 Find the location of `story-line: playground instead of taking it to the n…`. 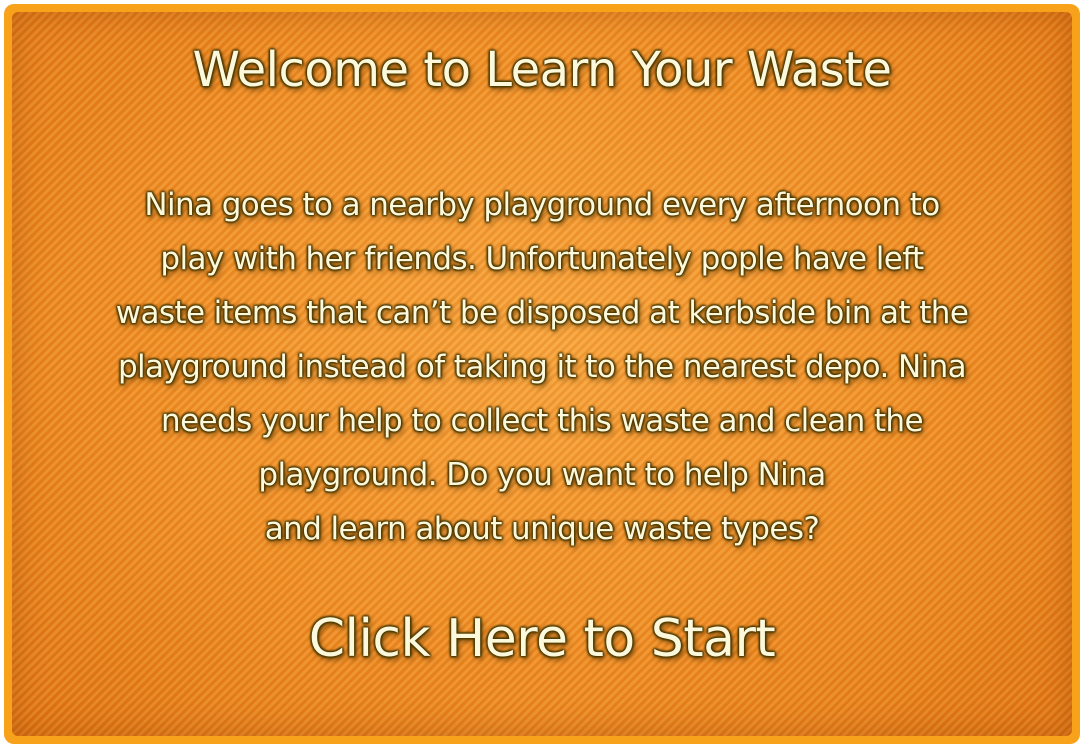

story-line: playground instead of taking it to the n… is located at coordinates (542, 367).